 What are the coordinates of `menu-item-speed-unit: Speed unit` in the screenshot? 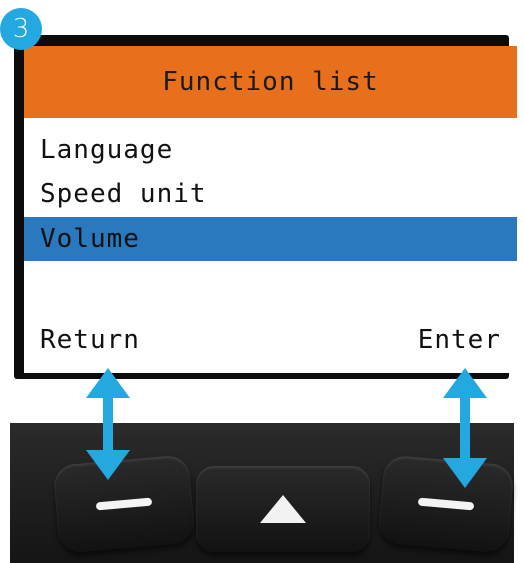 It's located at (270, 194).